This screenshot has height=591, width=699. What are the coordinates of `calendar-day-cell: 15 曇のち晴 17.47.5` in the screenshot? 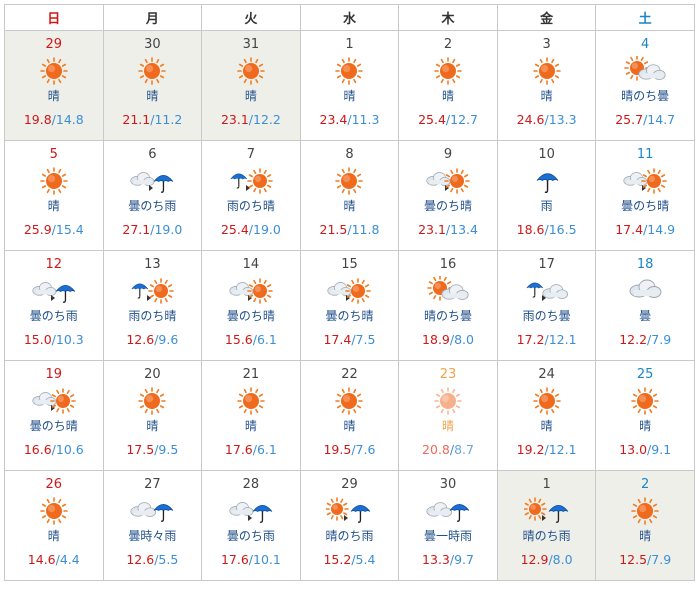 It's located at (349, 305).